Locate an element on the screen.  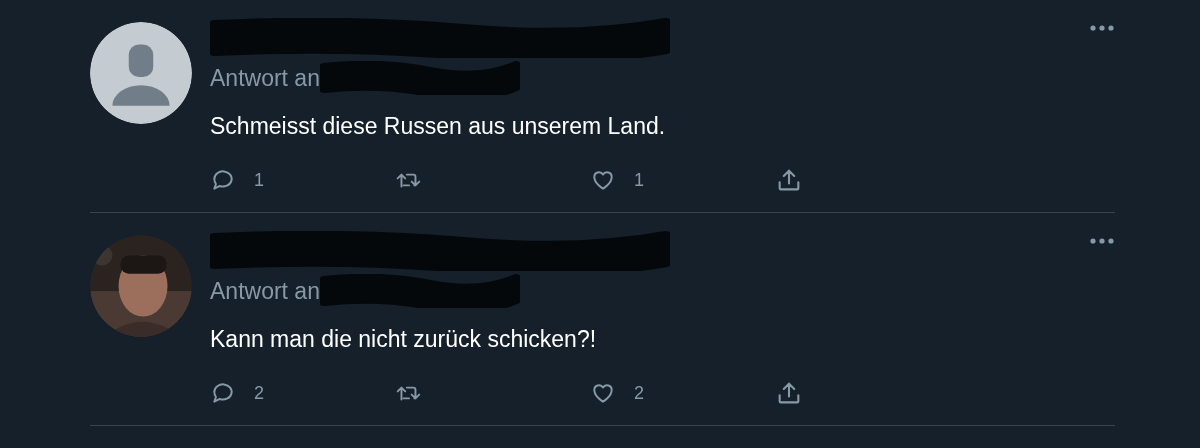
like-count: 2 is located at coordinates (639, 393).